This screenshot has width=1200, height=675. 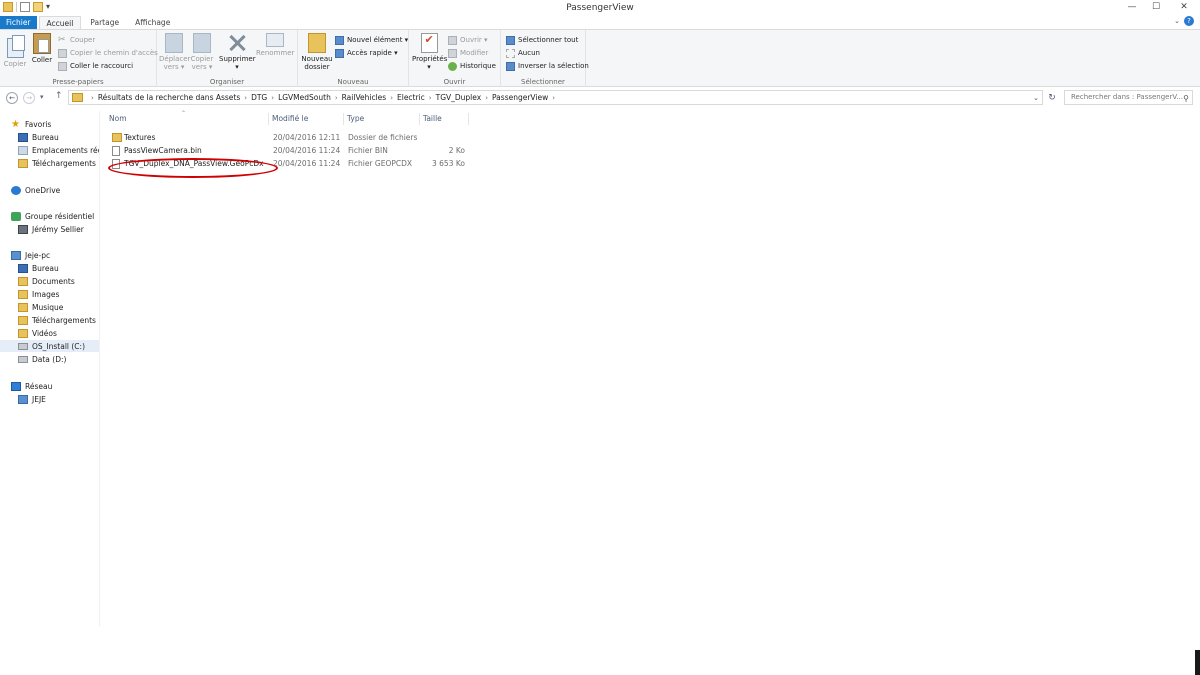 What do you see at coordinates (1128, 97) in the screenshot?
I see `search-input: Rechercher dans : PassengerV... ⚲` at bounding box center [1128, 97].